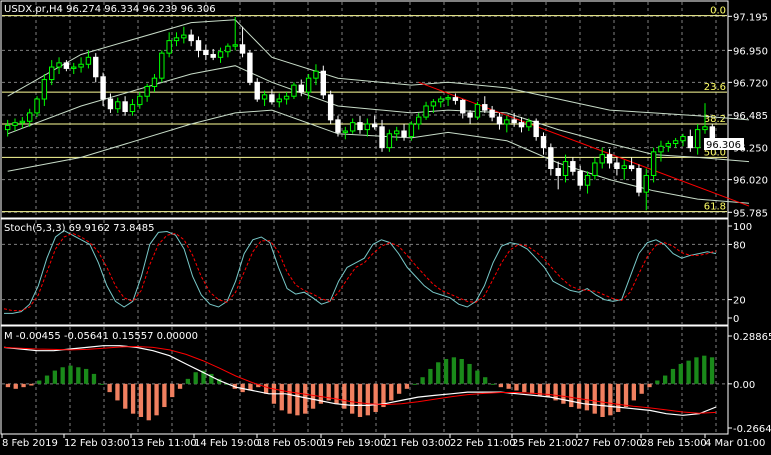 This screenshot has height=455, width=771. What do you see at coordinates (101, 336) in the screenshot?
I see `macd-header: M -0.00455 -0.05641 0.15557 0.00000` at bounding box center [101, 336].